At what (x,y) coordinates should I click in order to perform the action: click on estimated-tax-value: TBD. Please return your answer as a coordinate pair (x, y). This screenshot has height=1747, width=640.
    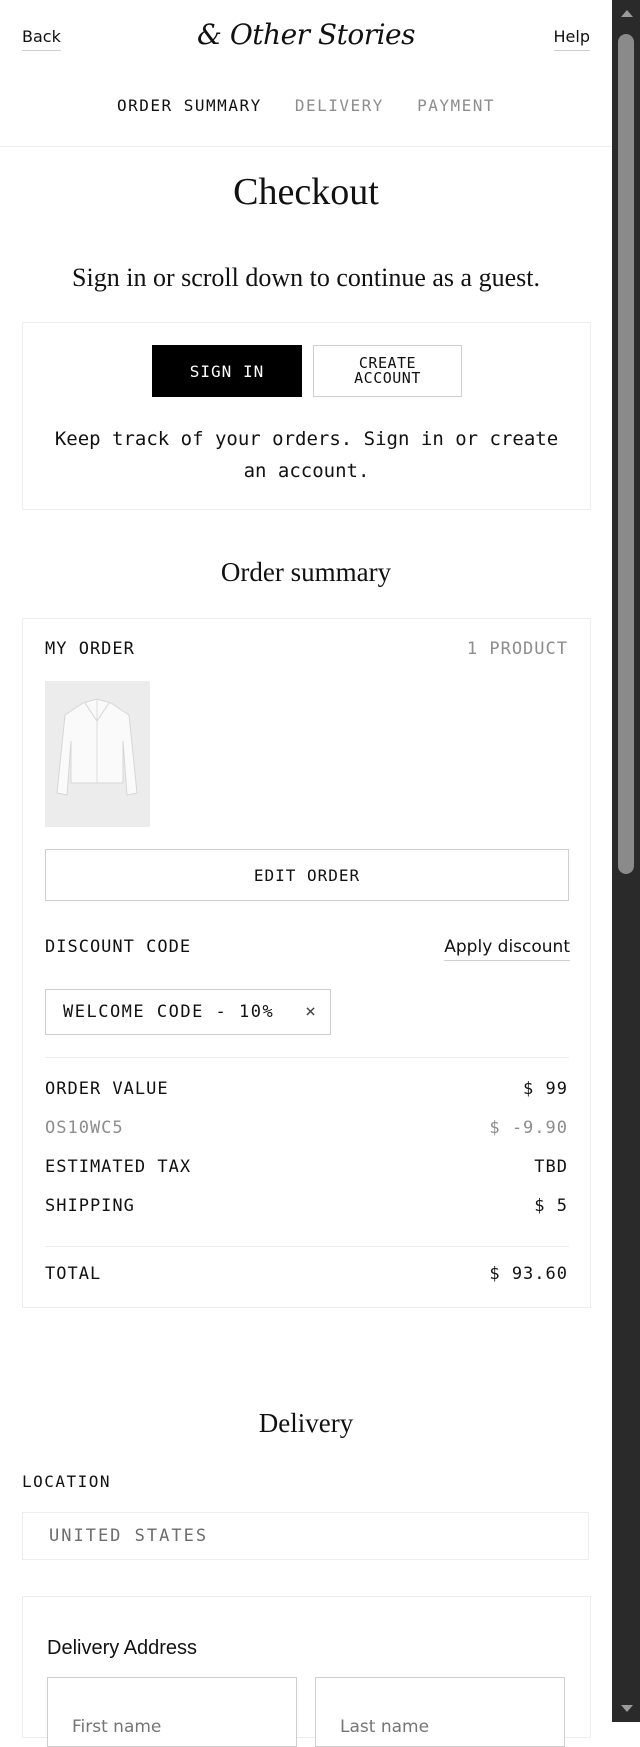
    Looking at the image, I should click on (551, 1167).